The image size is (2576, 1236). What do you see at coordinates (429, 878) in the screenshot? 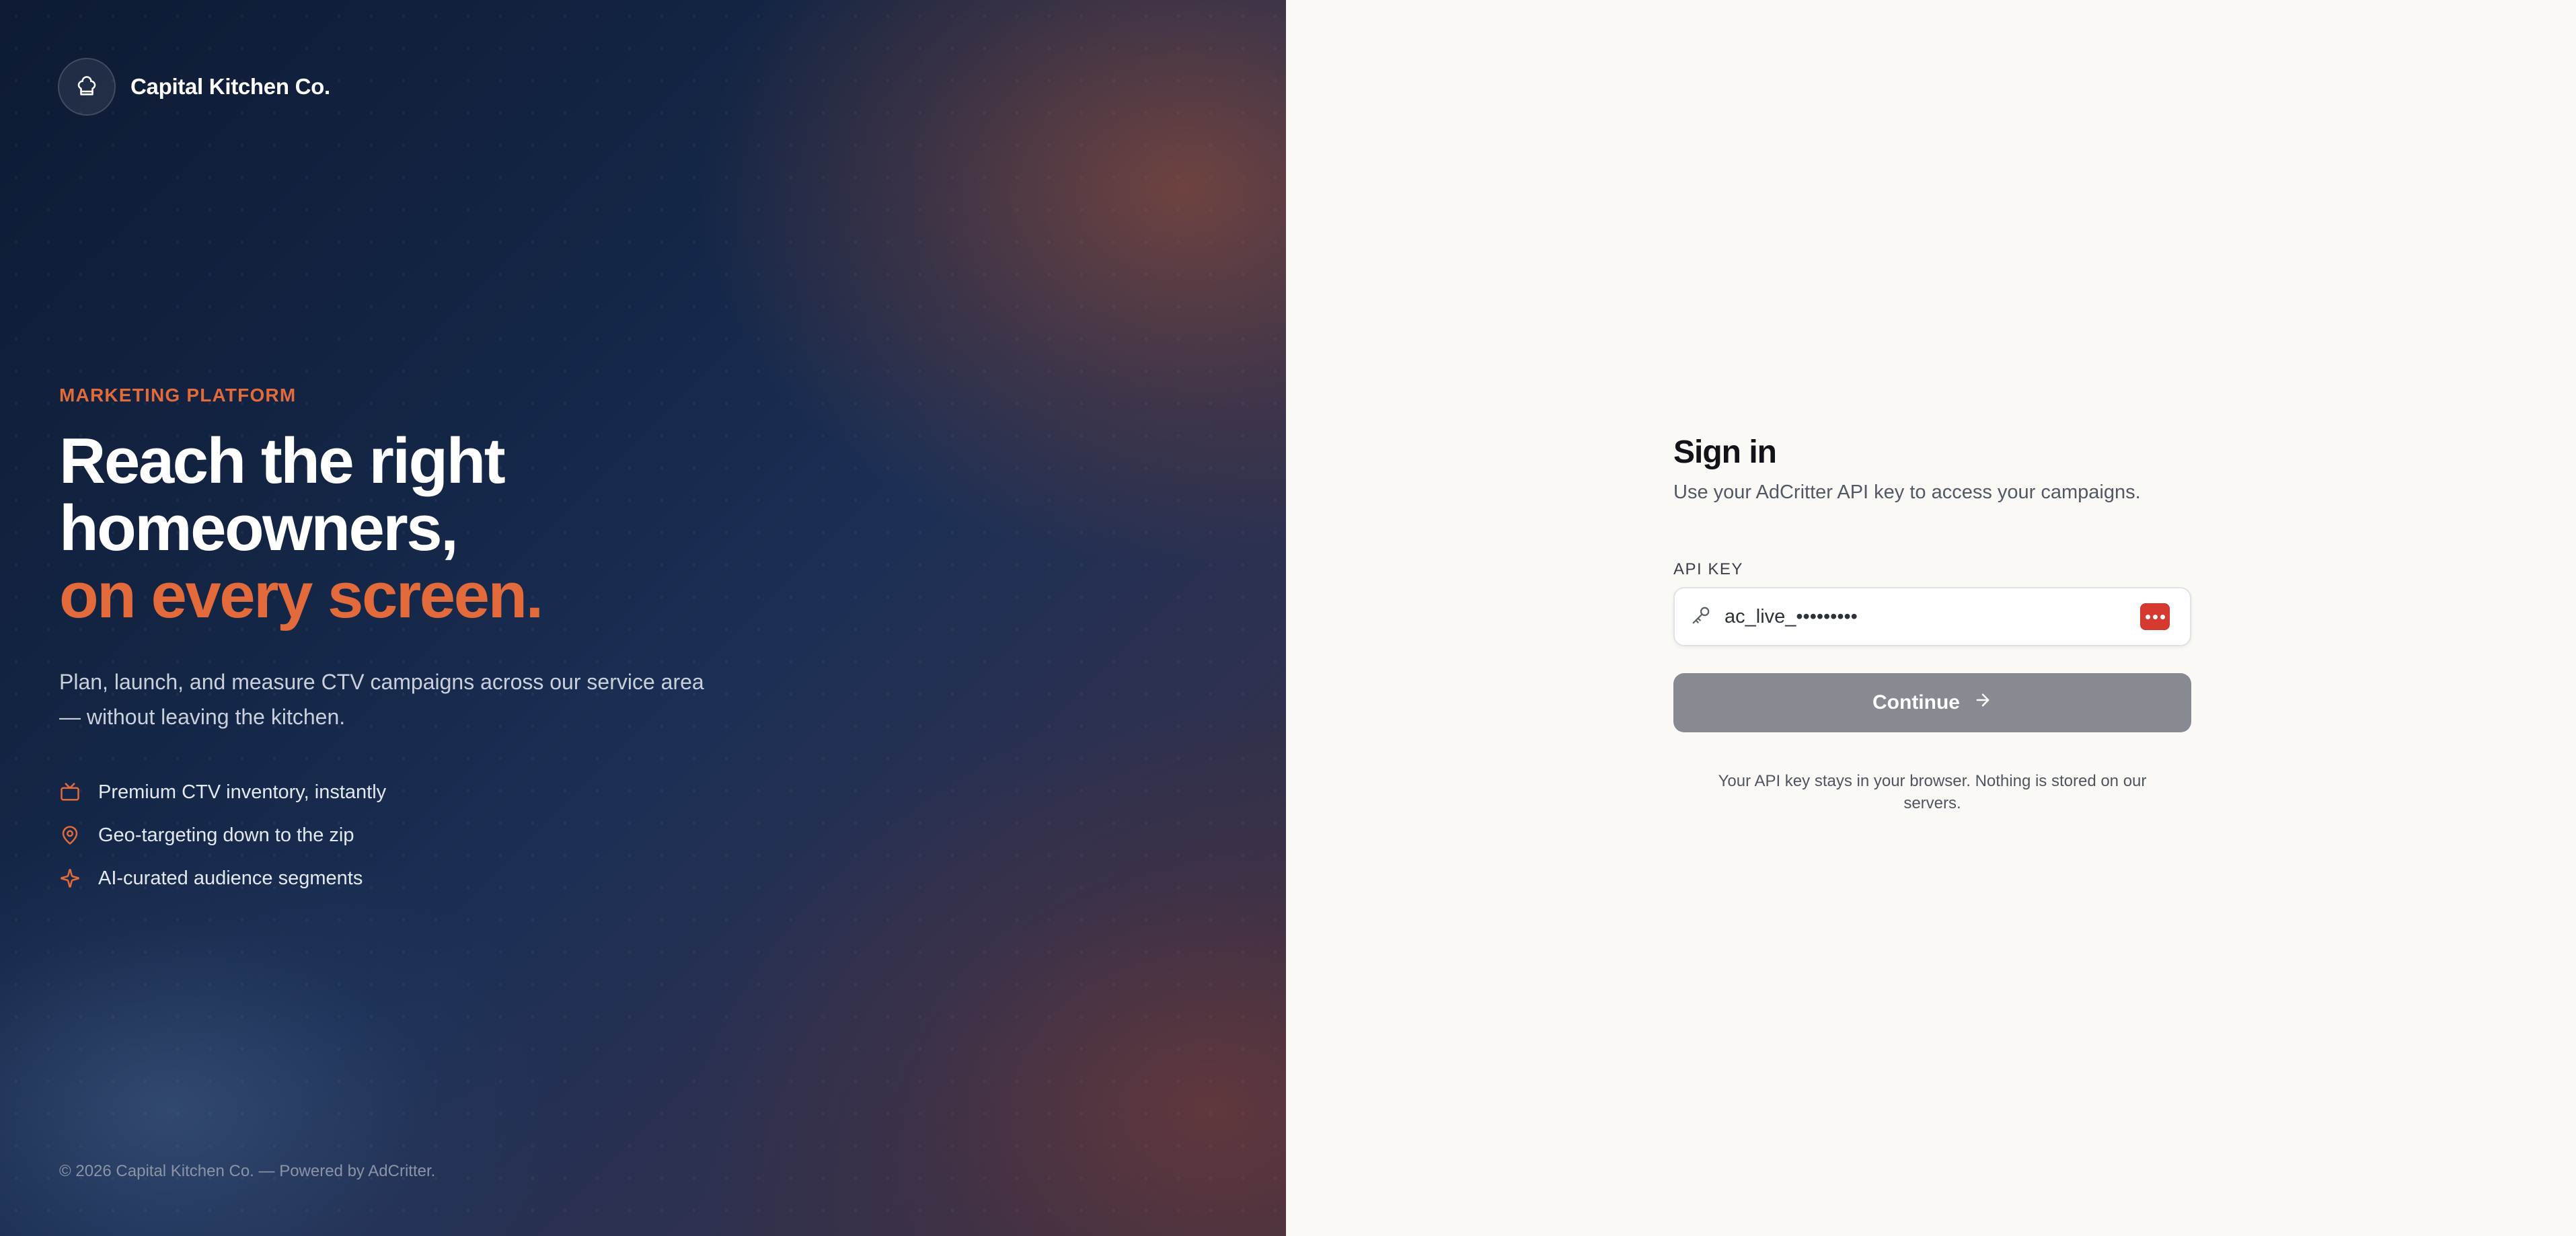
I see `feature-item: AI-curated audience segments` at bounding box center [429, 878].